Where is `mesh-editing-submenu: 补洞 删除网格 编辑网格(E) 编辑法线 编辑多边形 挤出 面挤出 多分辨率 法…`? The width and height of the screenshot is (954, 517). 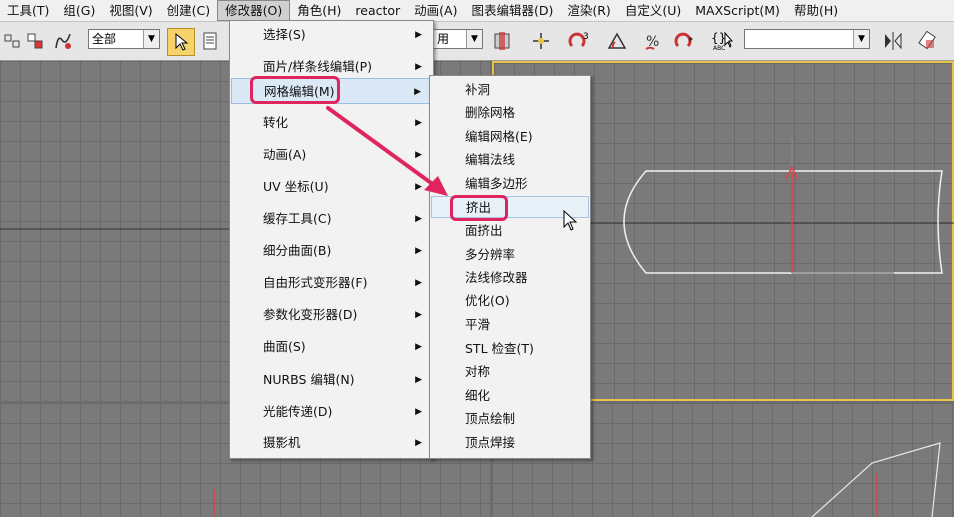 mesh-editing-submenu: 补洞 删除网格 编辑网格(E) 编辑法线 编辑多边形 挤出 面挤出 多分辨率 法… is located at coordinates (510, 267).